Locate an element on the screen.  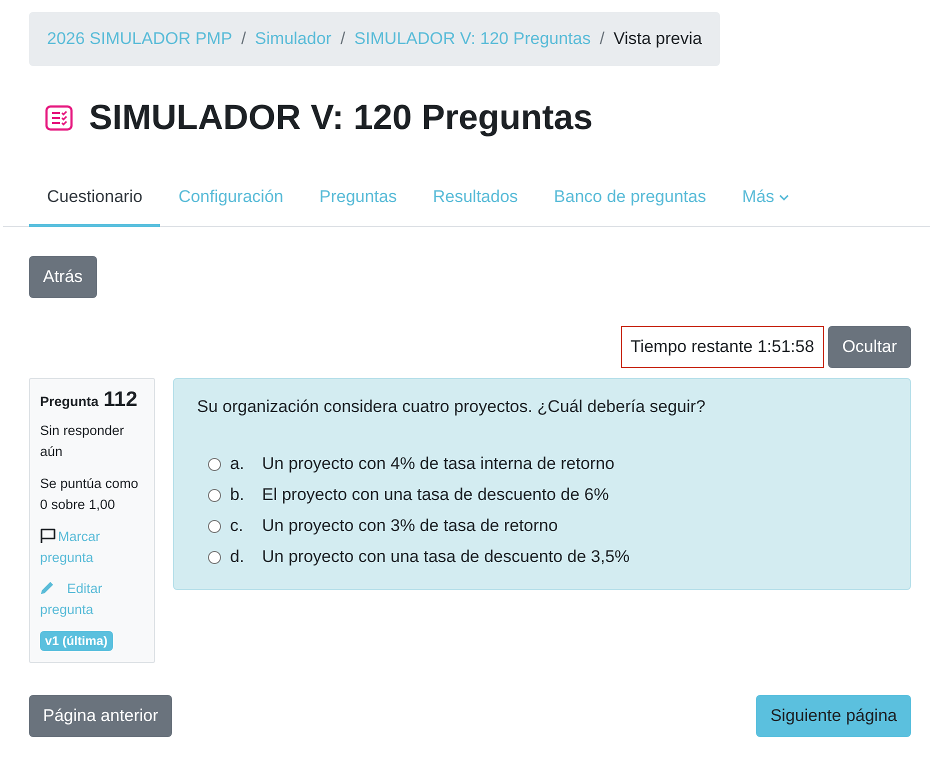
flag-question-link: Marcar pregunta is located at coordinates (92, 547).